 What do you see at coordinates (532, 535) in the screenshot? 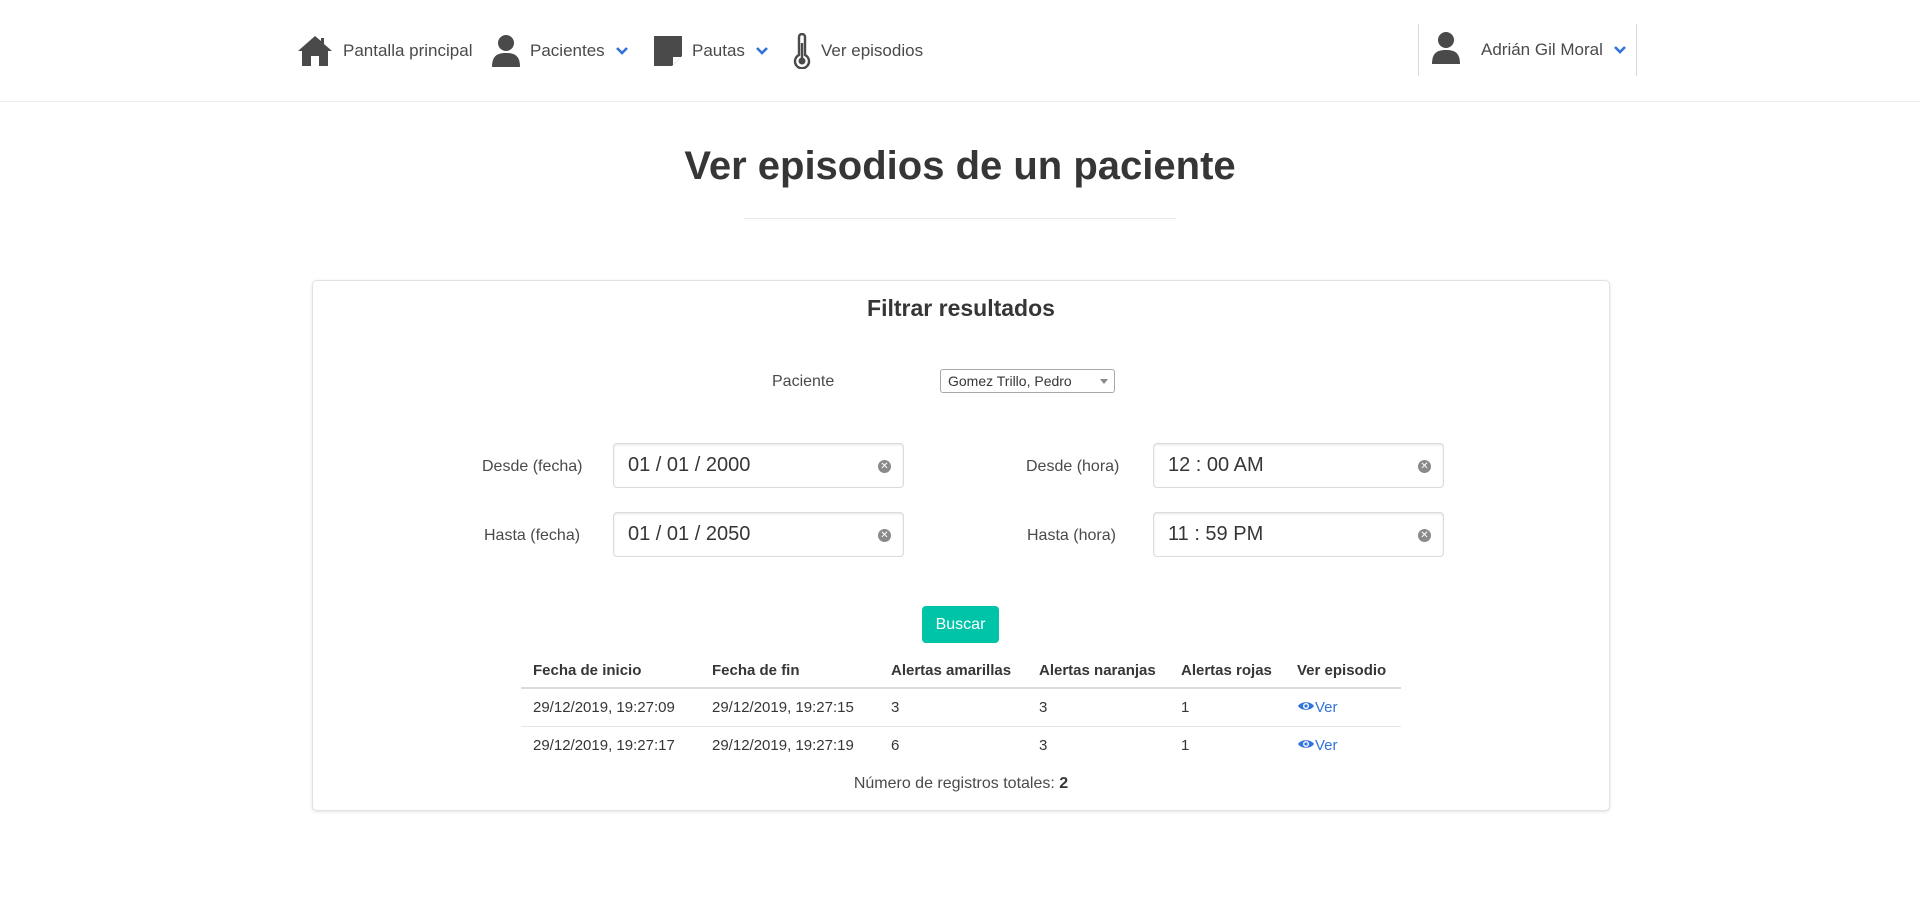
I see `to-date-label: Hasta (fecha)` at bounding box center [532, 535].